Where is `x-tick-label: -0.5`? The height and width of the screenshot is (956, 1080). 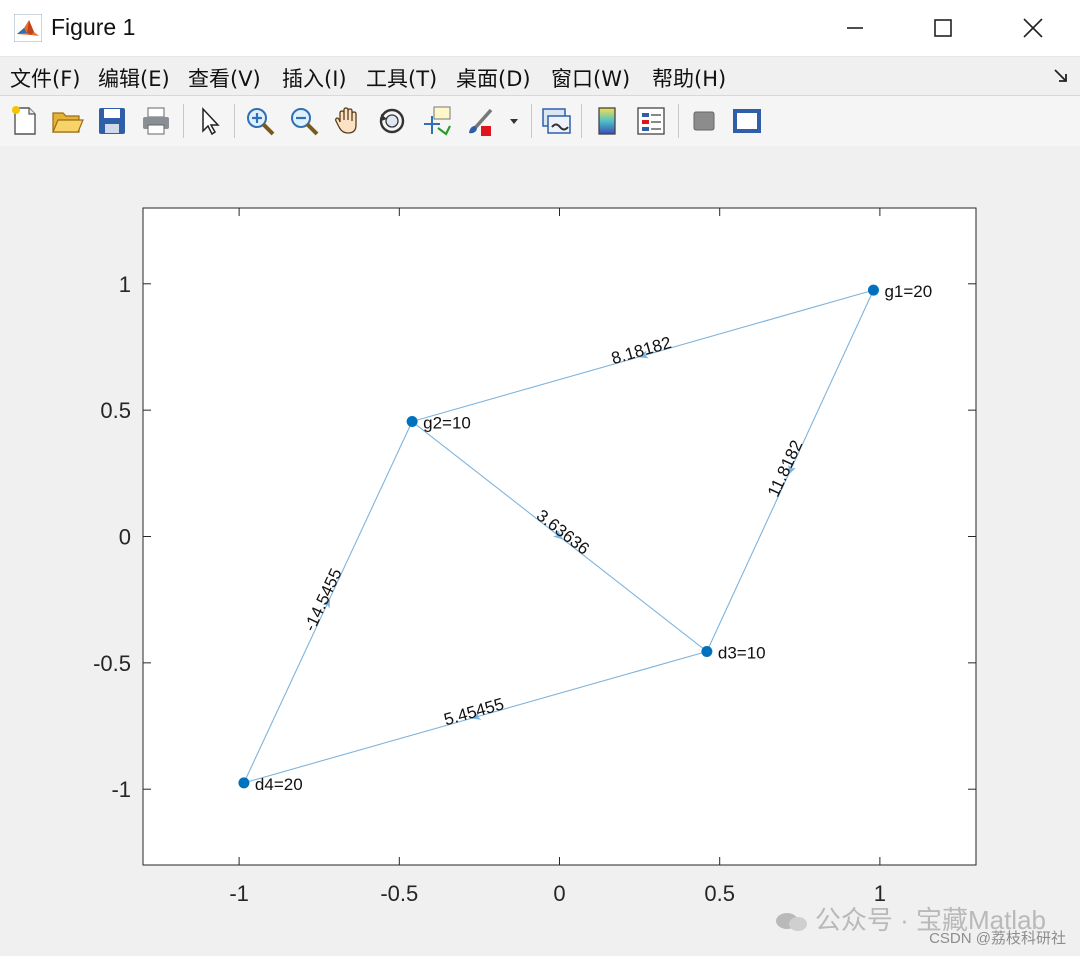 x-tick-label: -0.5 is located at coordinates (399, 893).